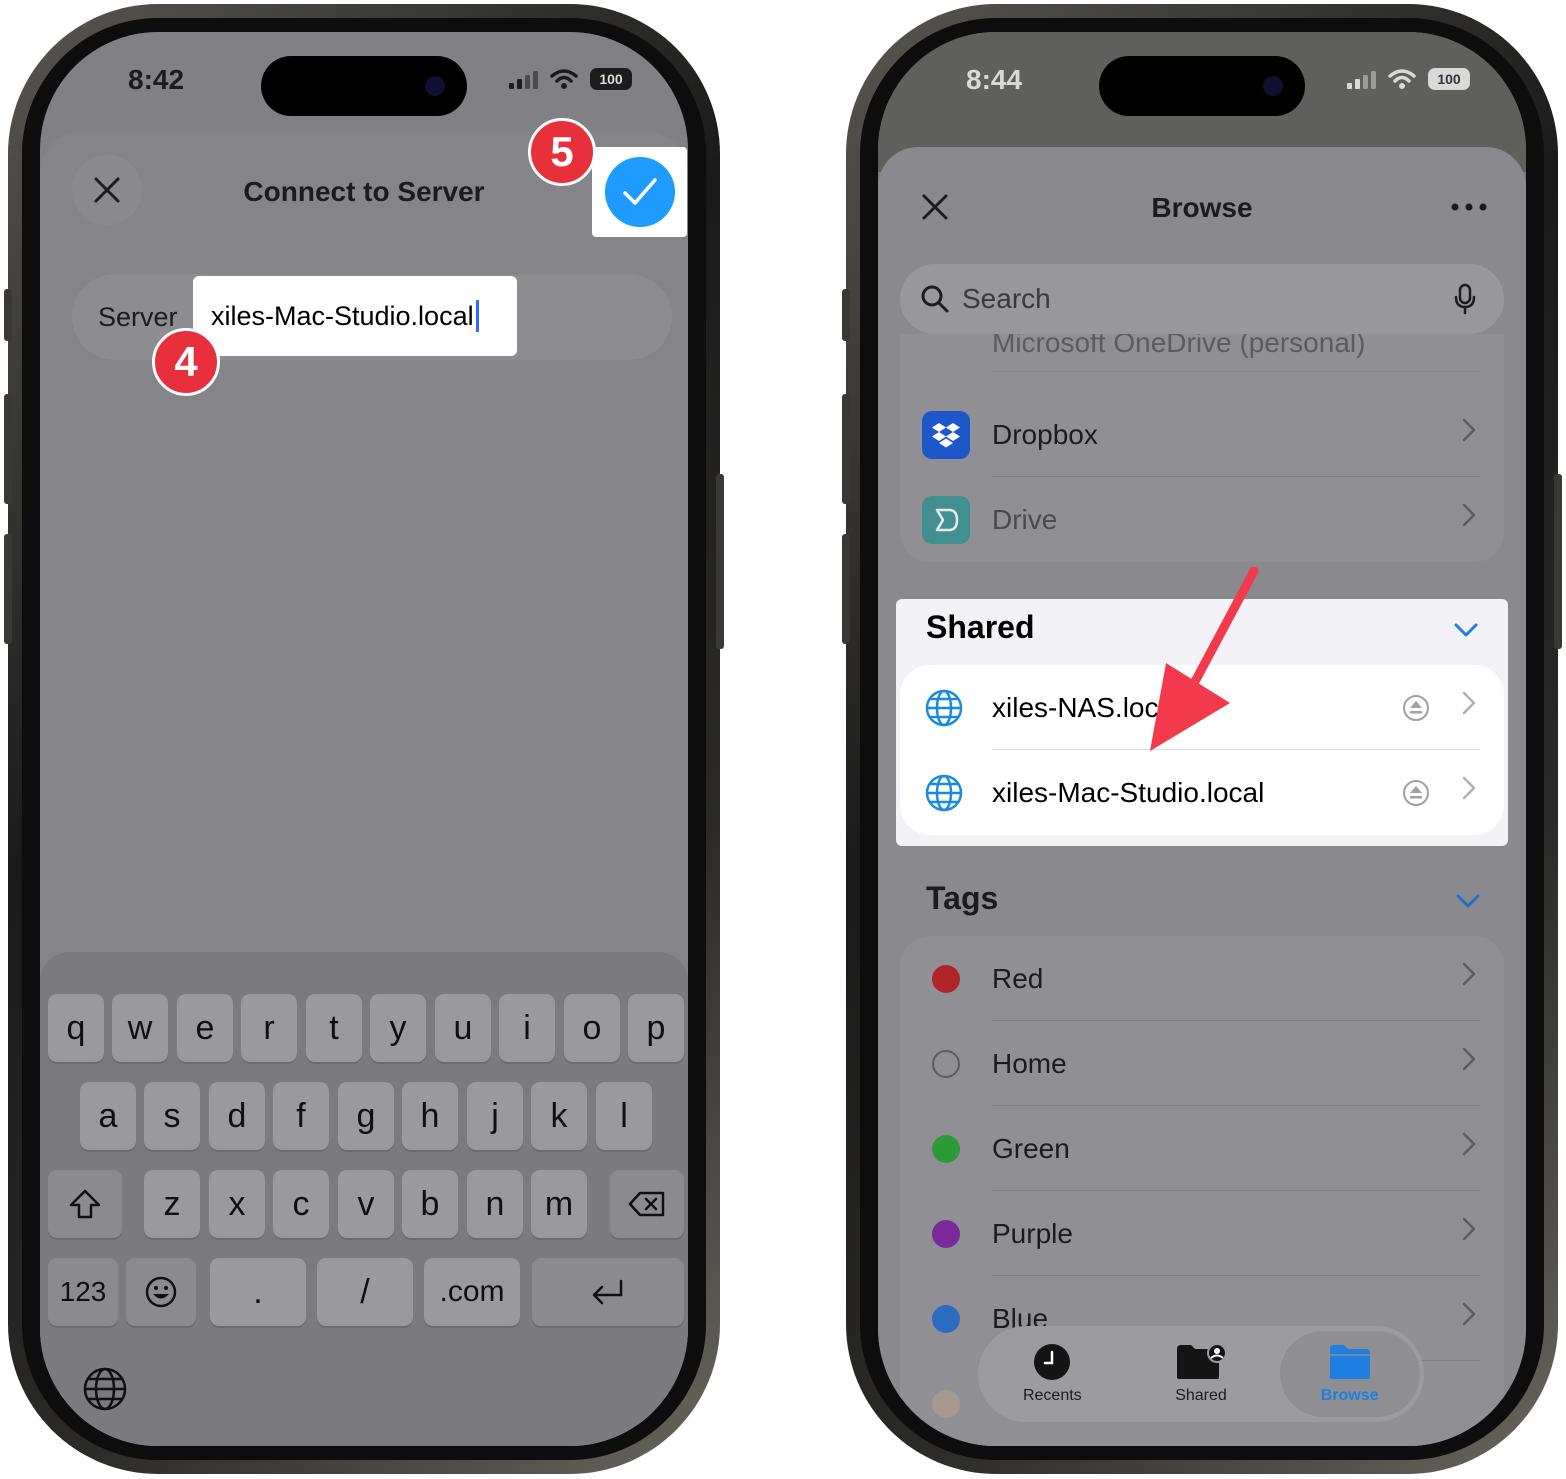 This screenshot has height=1479, width=1566. Describe the element at coordinates (138, 317) in the screenshot. I see `server-label: Server` at that location.